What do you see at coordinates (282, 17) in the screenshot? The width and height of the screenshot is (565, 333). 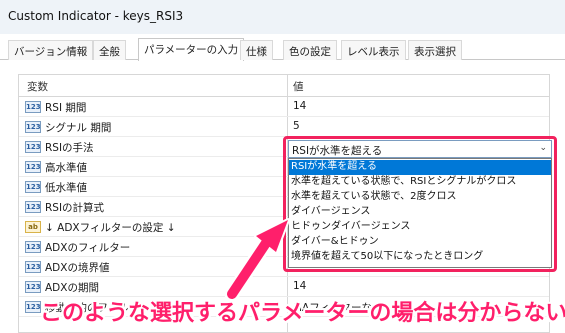 I see `title-bar: Custom Indicator - keys_RSI3` at bounding box center [282, 17].